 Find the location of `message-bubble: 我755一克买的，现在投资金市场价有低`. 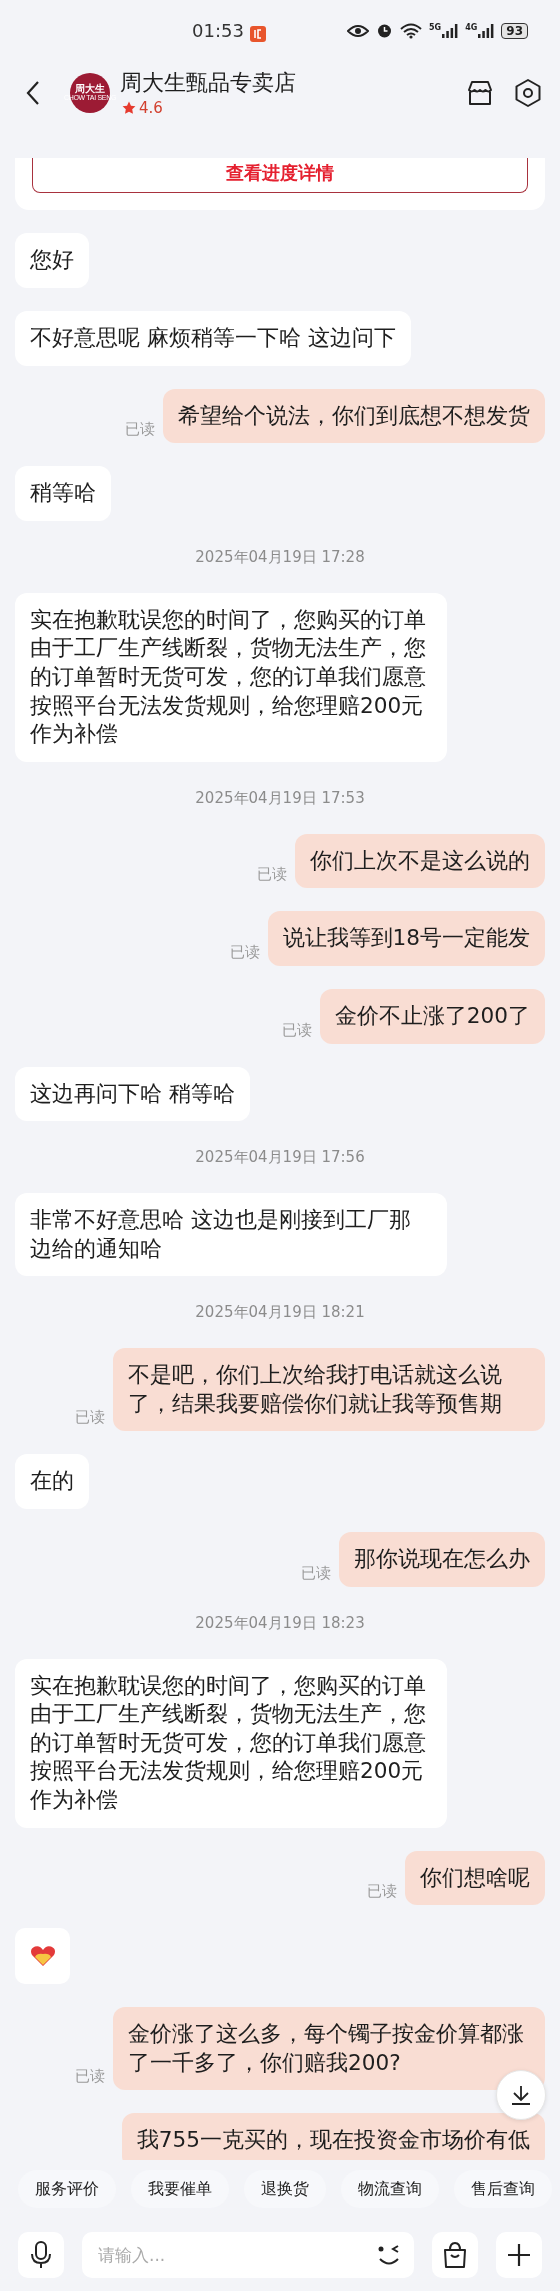

message-bubble: 我755一克买的，现在投资金市场价有低 is located at coordinates (333, 2136).